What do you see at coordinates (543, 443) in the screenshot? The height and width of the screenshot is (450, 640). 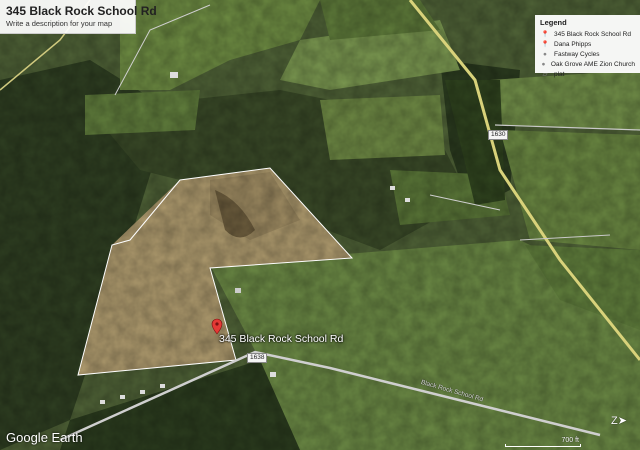 I see `scale-bar: 700 ft` at bounding box center [543, 443].